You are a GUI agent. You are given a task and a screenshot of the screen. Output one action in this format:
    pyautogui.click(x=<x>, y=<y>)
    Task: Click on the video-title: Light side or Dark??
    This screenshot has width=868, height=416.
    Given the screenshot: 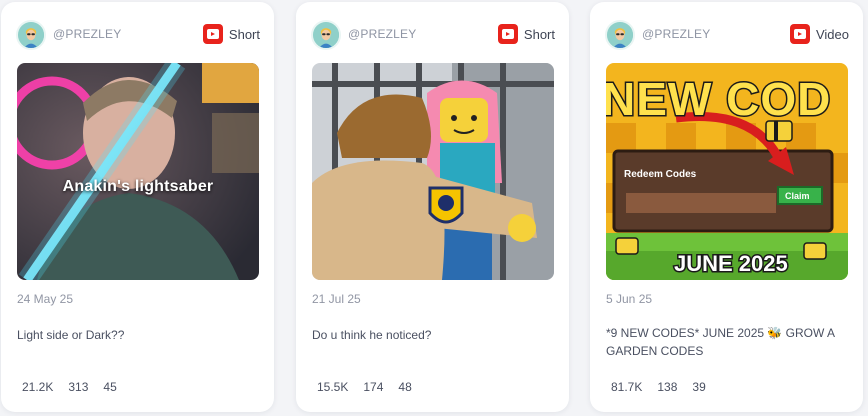 What is the action you would take?
    pyautogui.click(x=137, y=335)
    